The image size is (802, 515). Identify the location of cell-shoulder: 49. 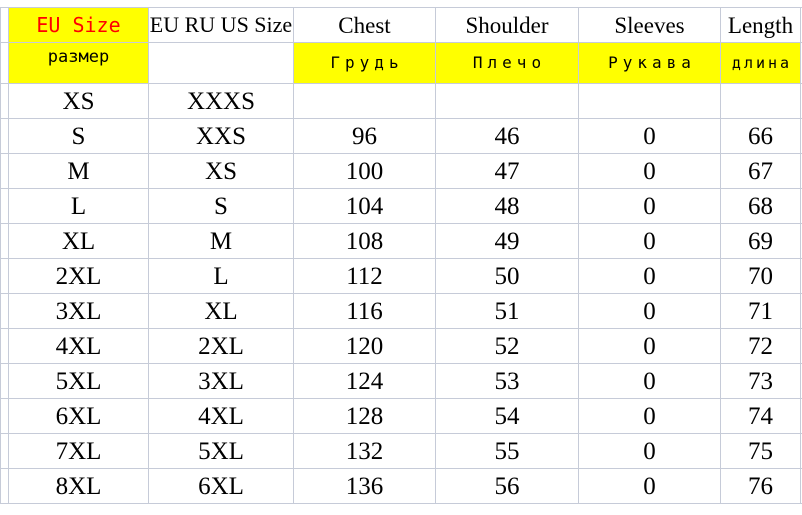
(507, 241).